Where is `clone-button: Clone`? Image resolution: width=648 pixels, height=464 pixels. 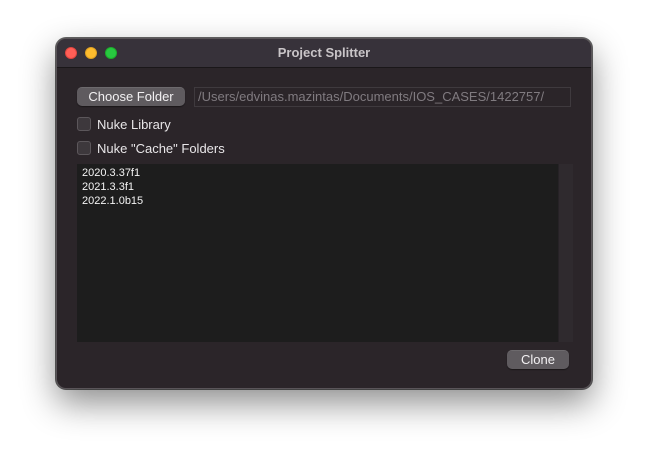
clone-button: Clone is located at coordinates (538, 359).